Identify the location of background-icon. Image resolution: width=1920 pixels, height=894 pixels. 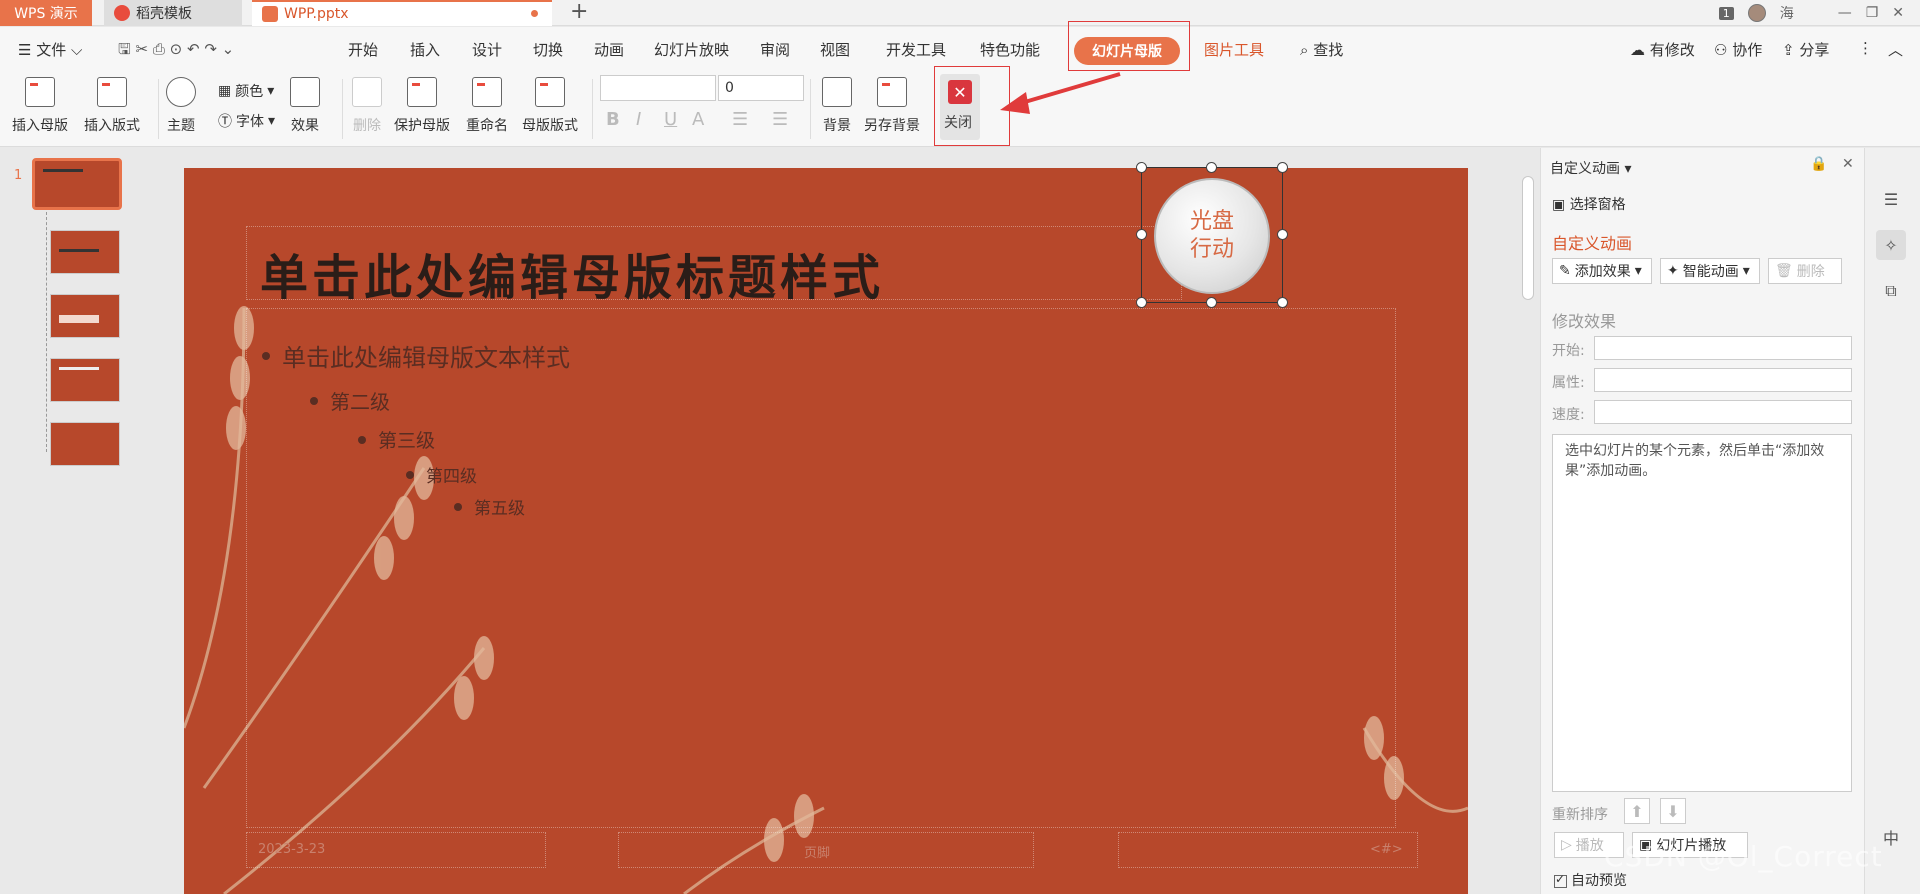
(837, 92).